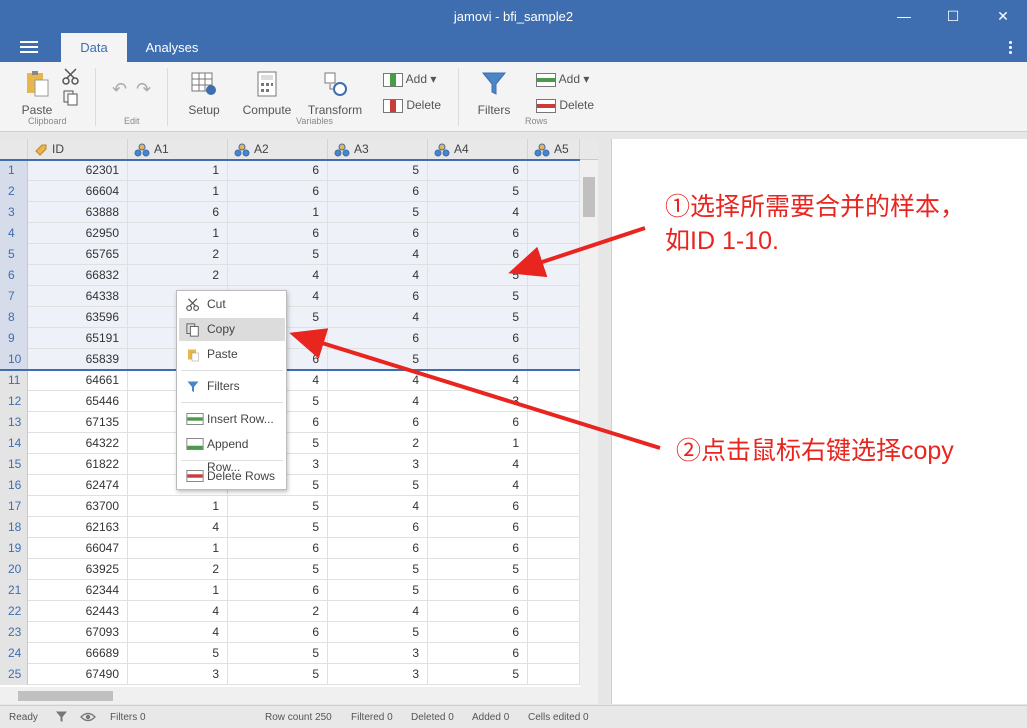 The height and width of the screenshot is (728, 1027). I want to click on close-icon: ✕, so click(1003, 16).